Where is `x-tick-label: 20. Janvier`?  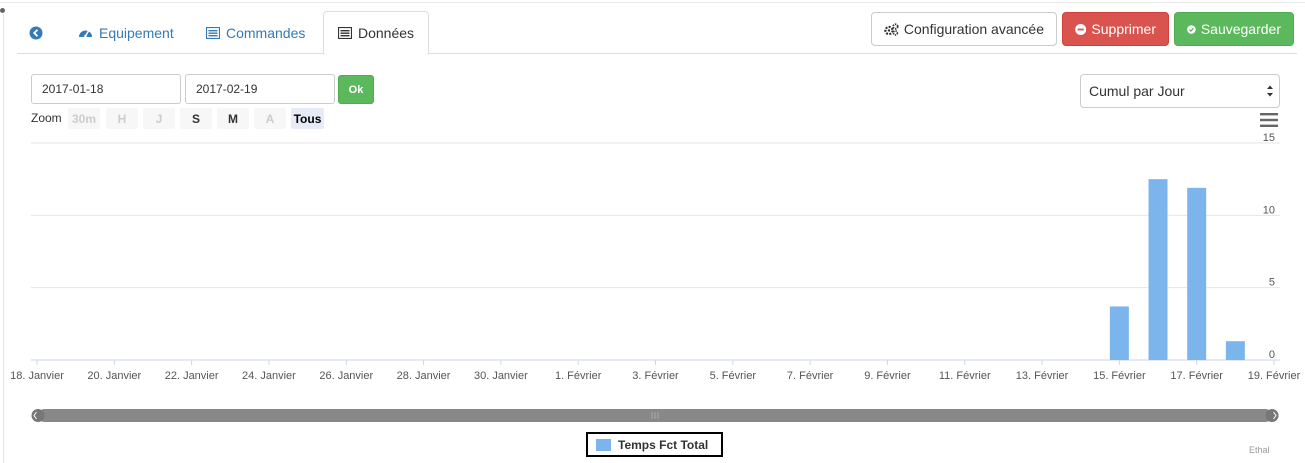 x-tick-label: 20. Janvier is located at coordinates (114, 376).